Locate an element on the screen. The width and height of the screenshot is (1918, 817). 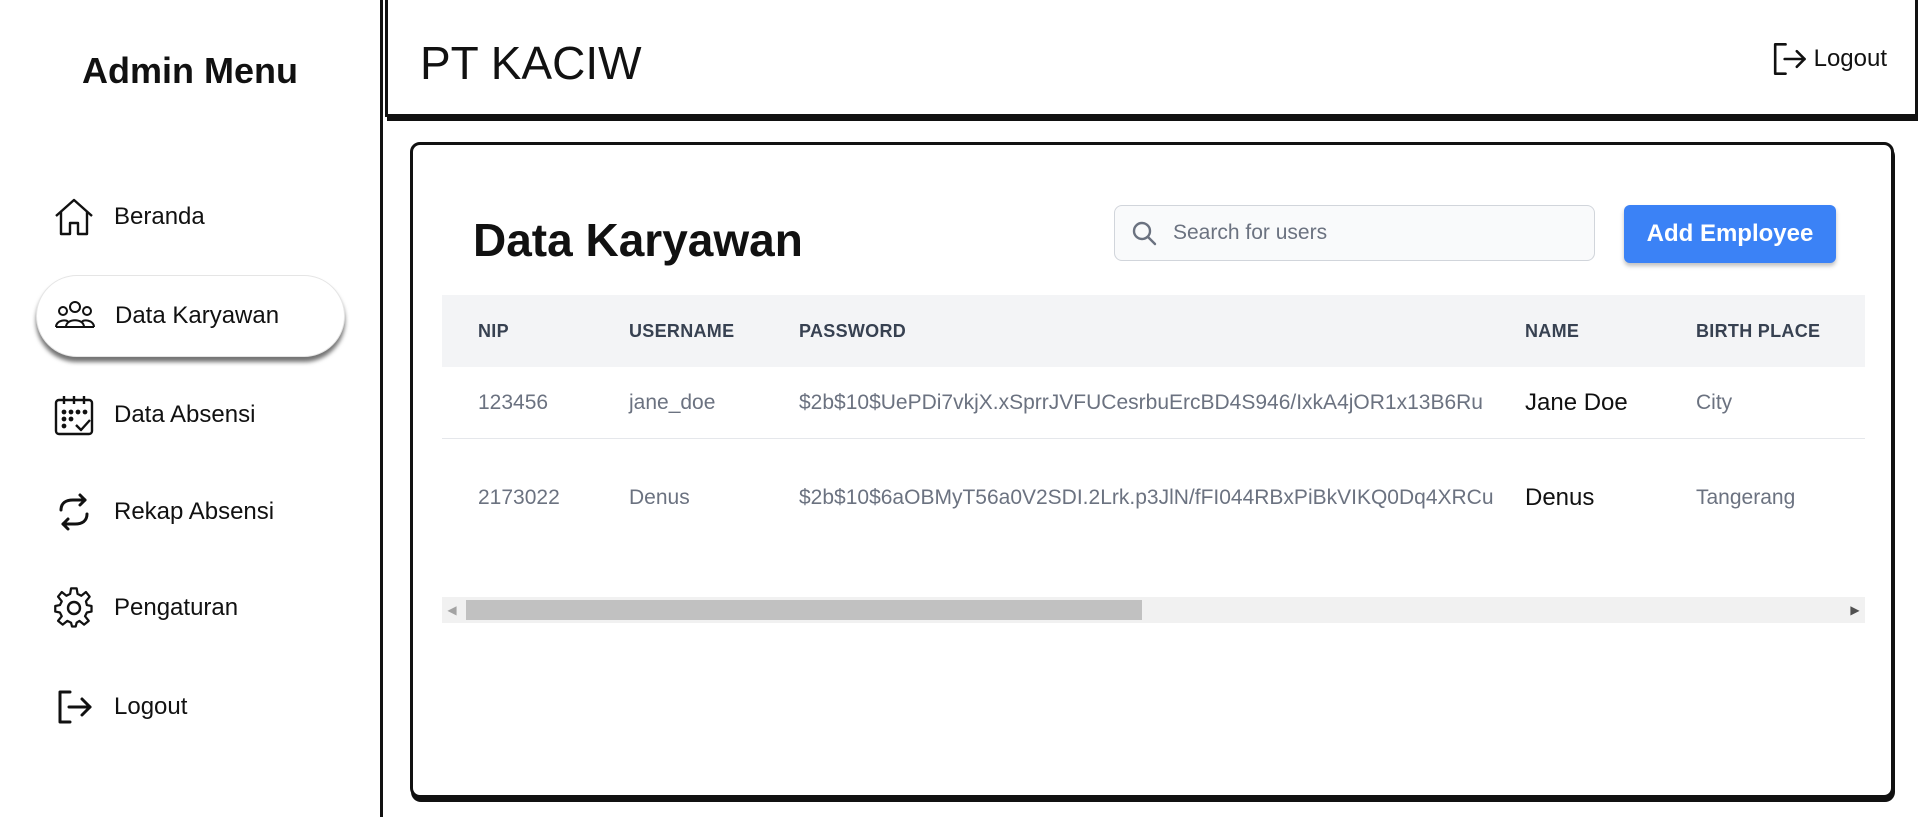
header: PT KACIW Logout is located at coordinates (1151, 58).